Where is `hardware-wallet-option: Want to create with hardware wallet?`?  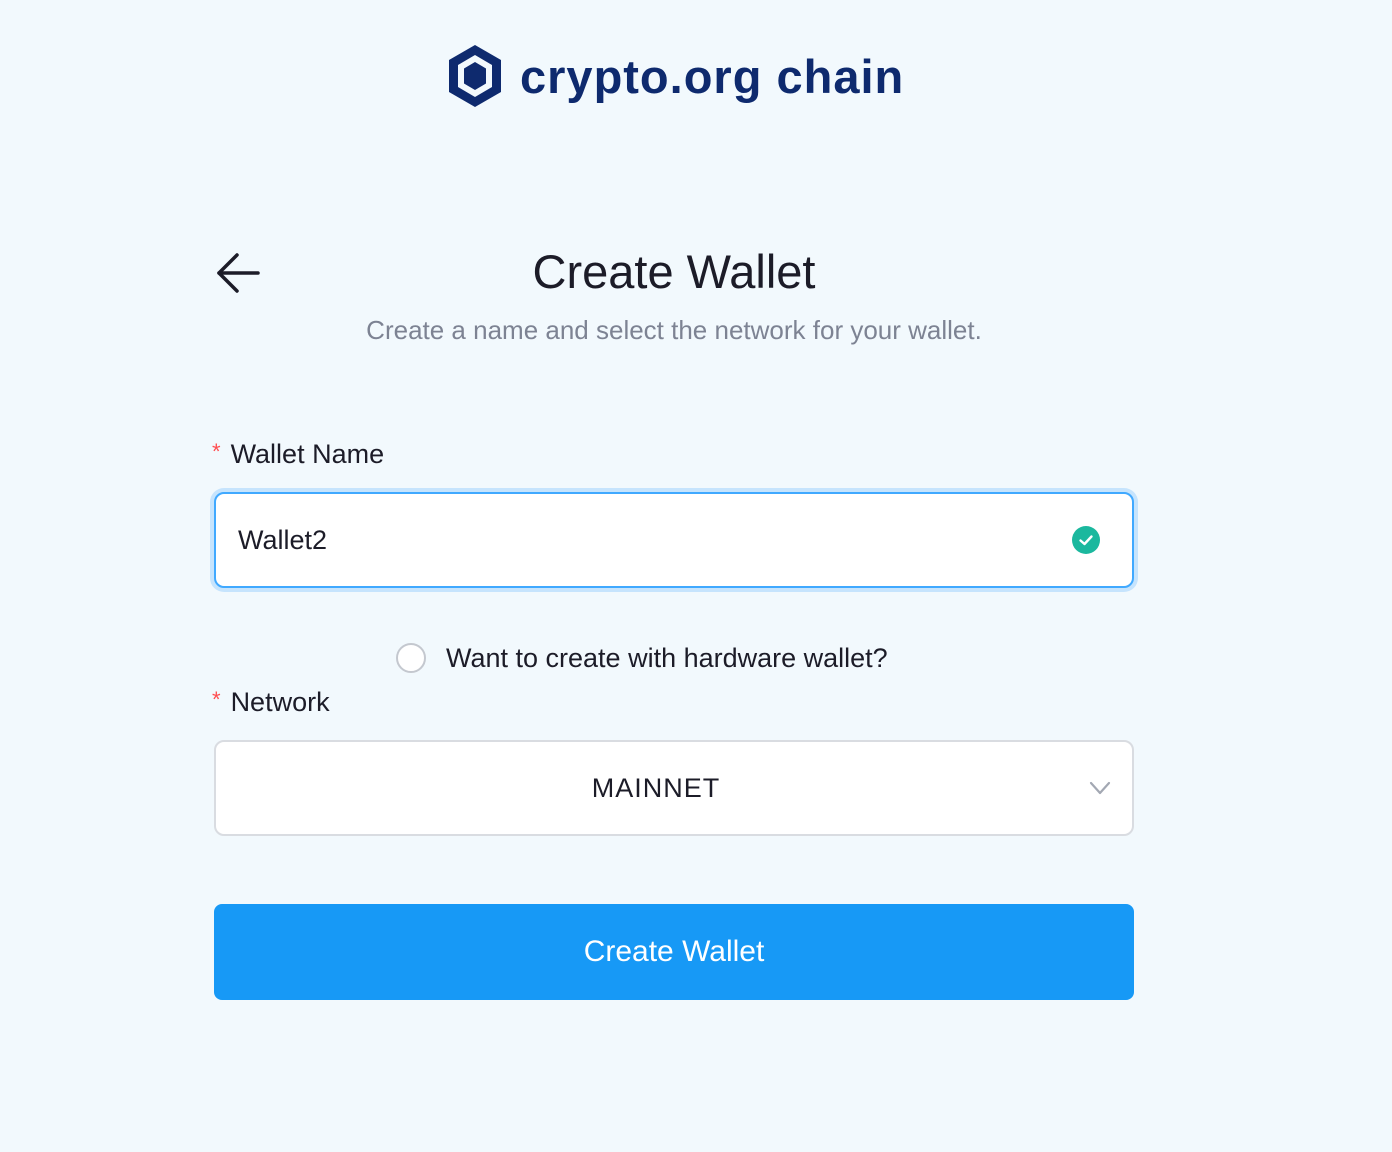
hardware-wallet-option: Want to create with hardware wallet? is located at coordinates (642, 658).